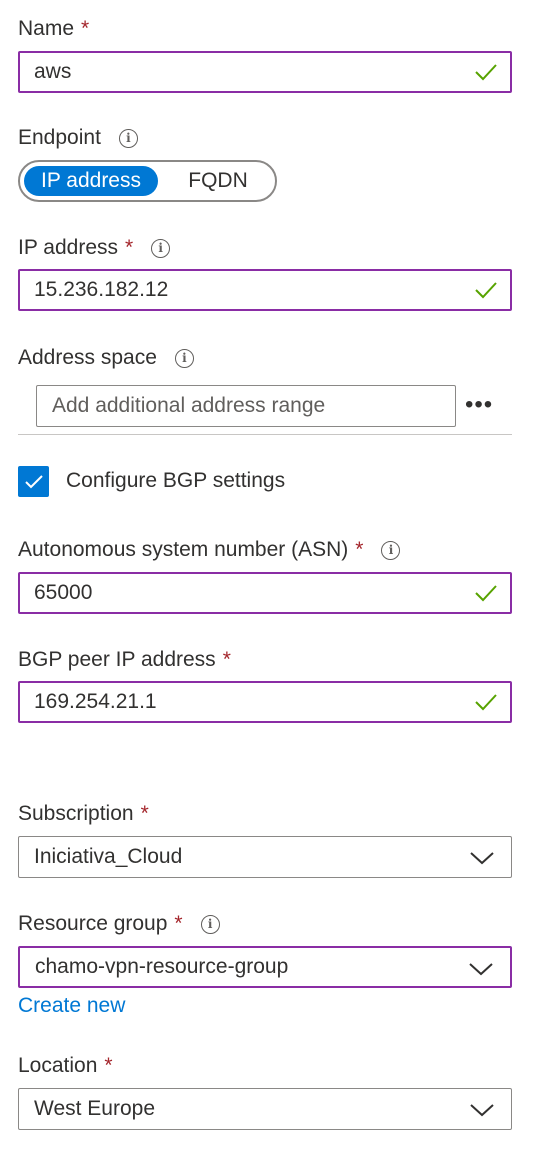  Describe the element at coordinates (124, 659) in the screenshot. I see `bgp-peer-label: BGP peer IP address *` at that location.